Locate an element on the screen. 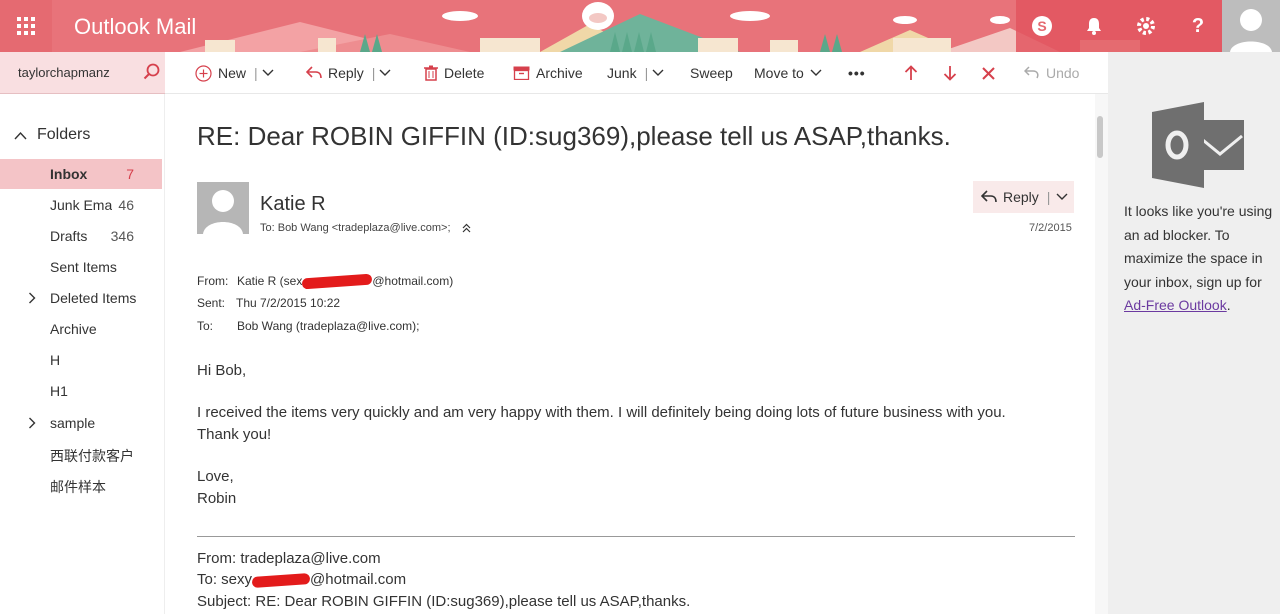  ad-blocker-suffix: . is located at coordinates (1228, 305).